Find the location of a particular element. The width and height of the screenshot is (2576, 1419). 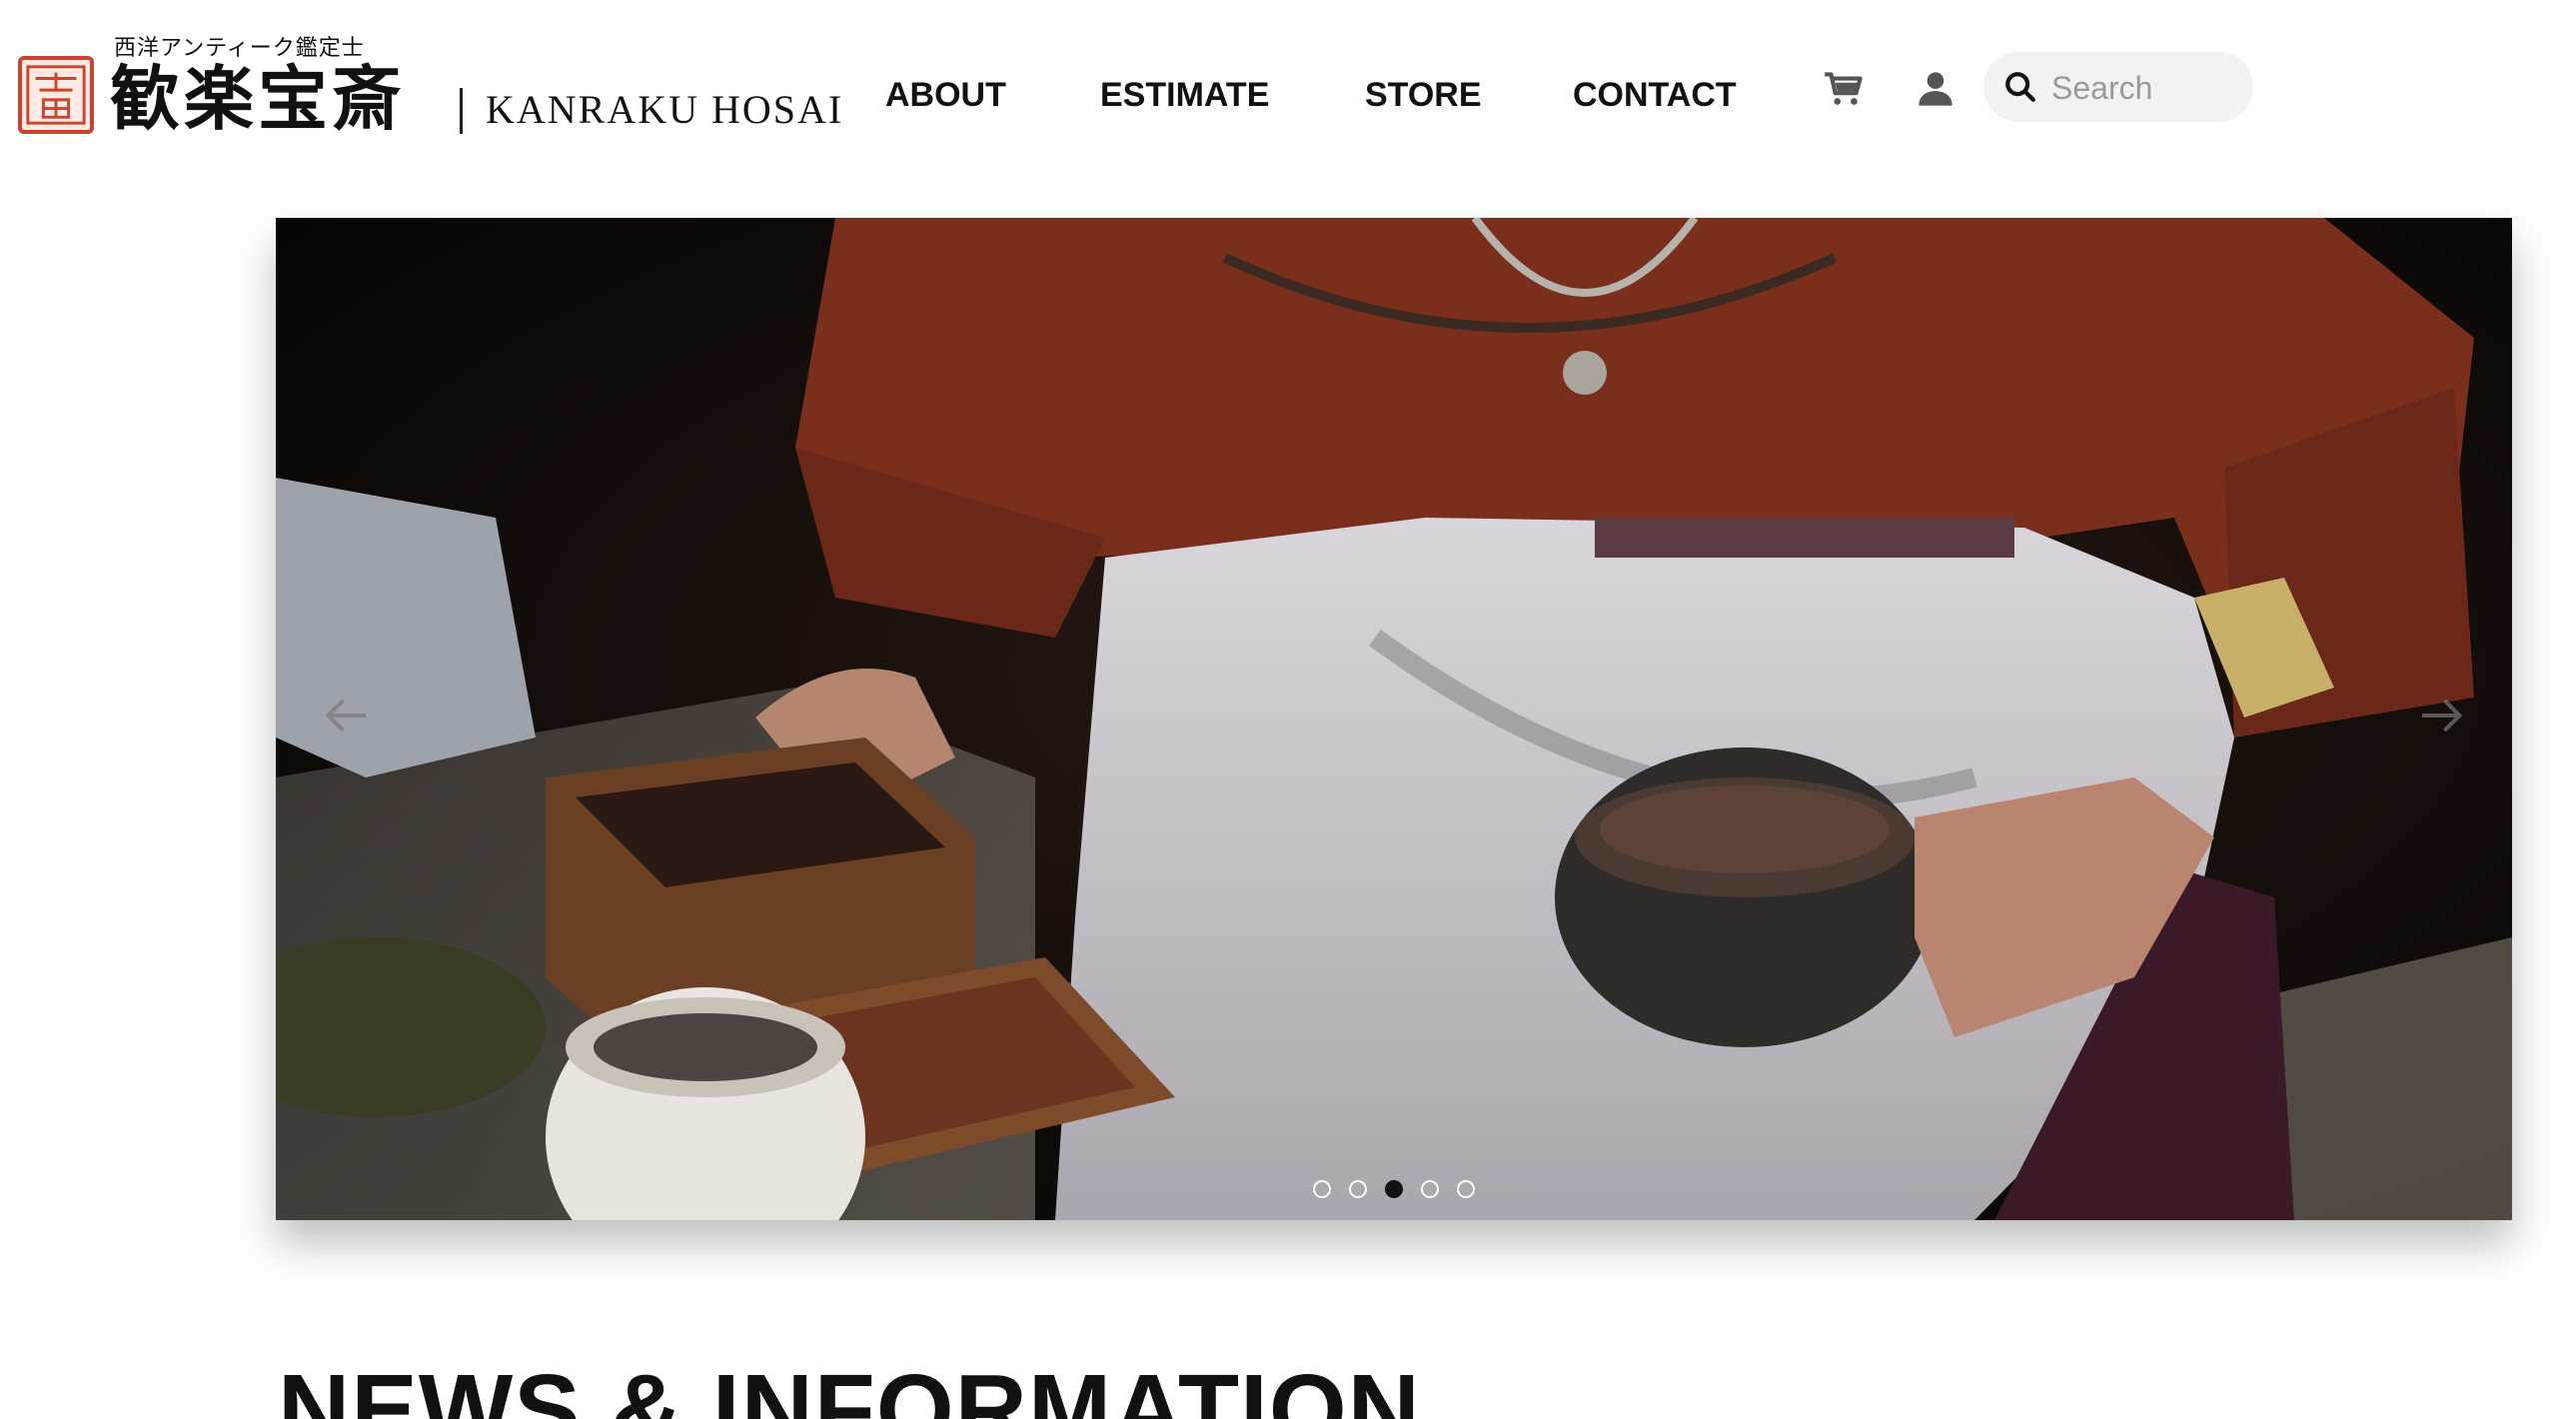

arrow-right-icon is located at coordinates (2442, 715).